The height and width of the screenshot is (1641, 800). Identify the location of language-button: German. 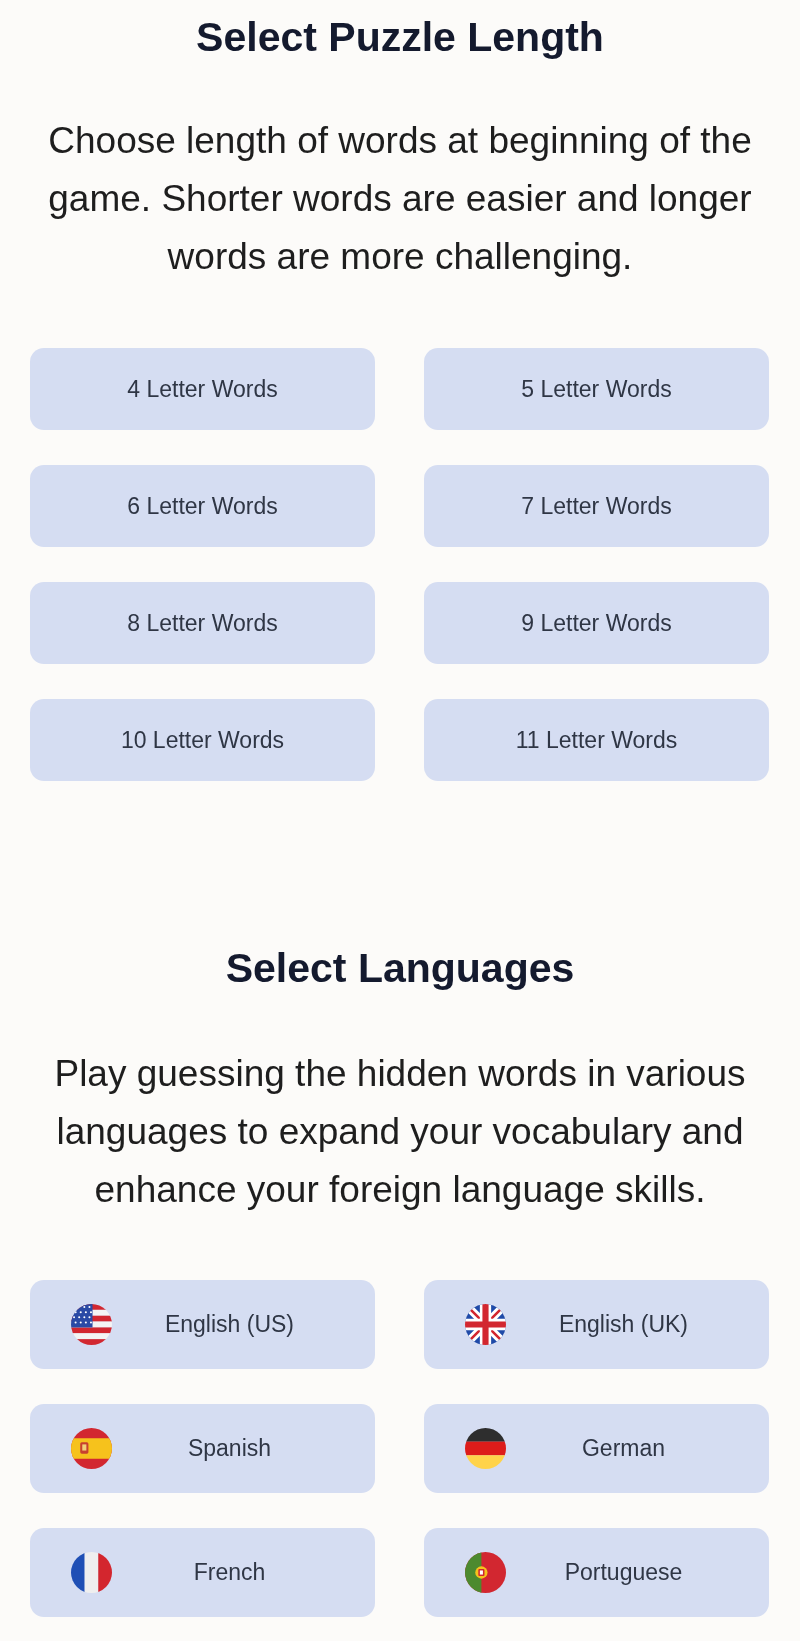
(596, 1448).